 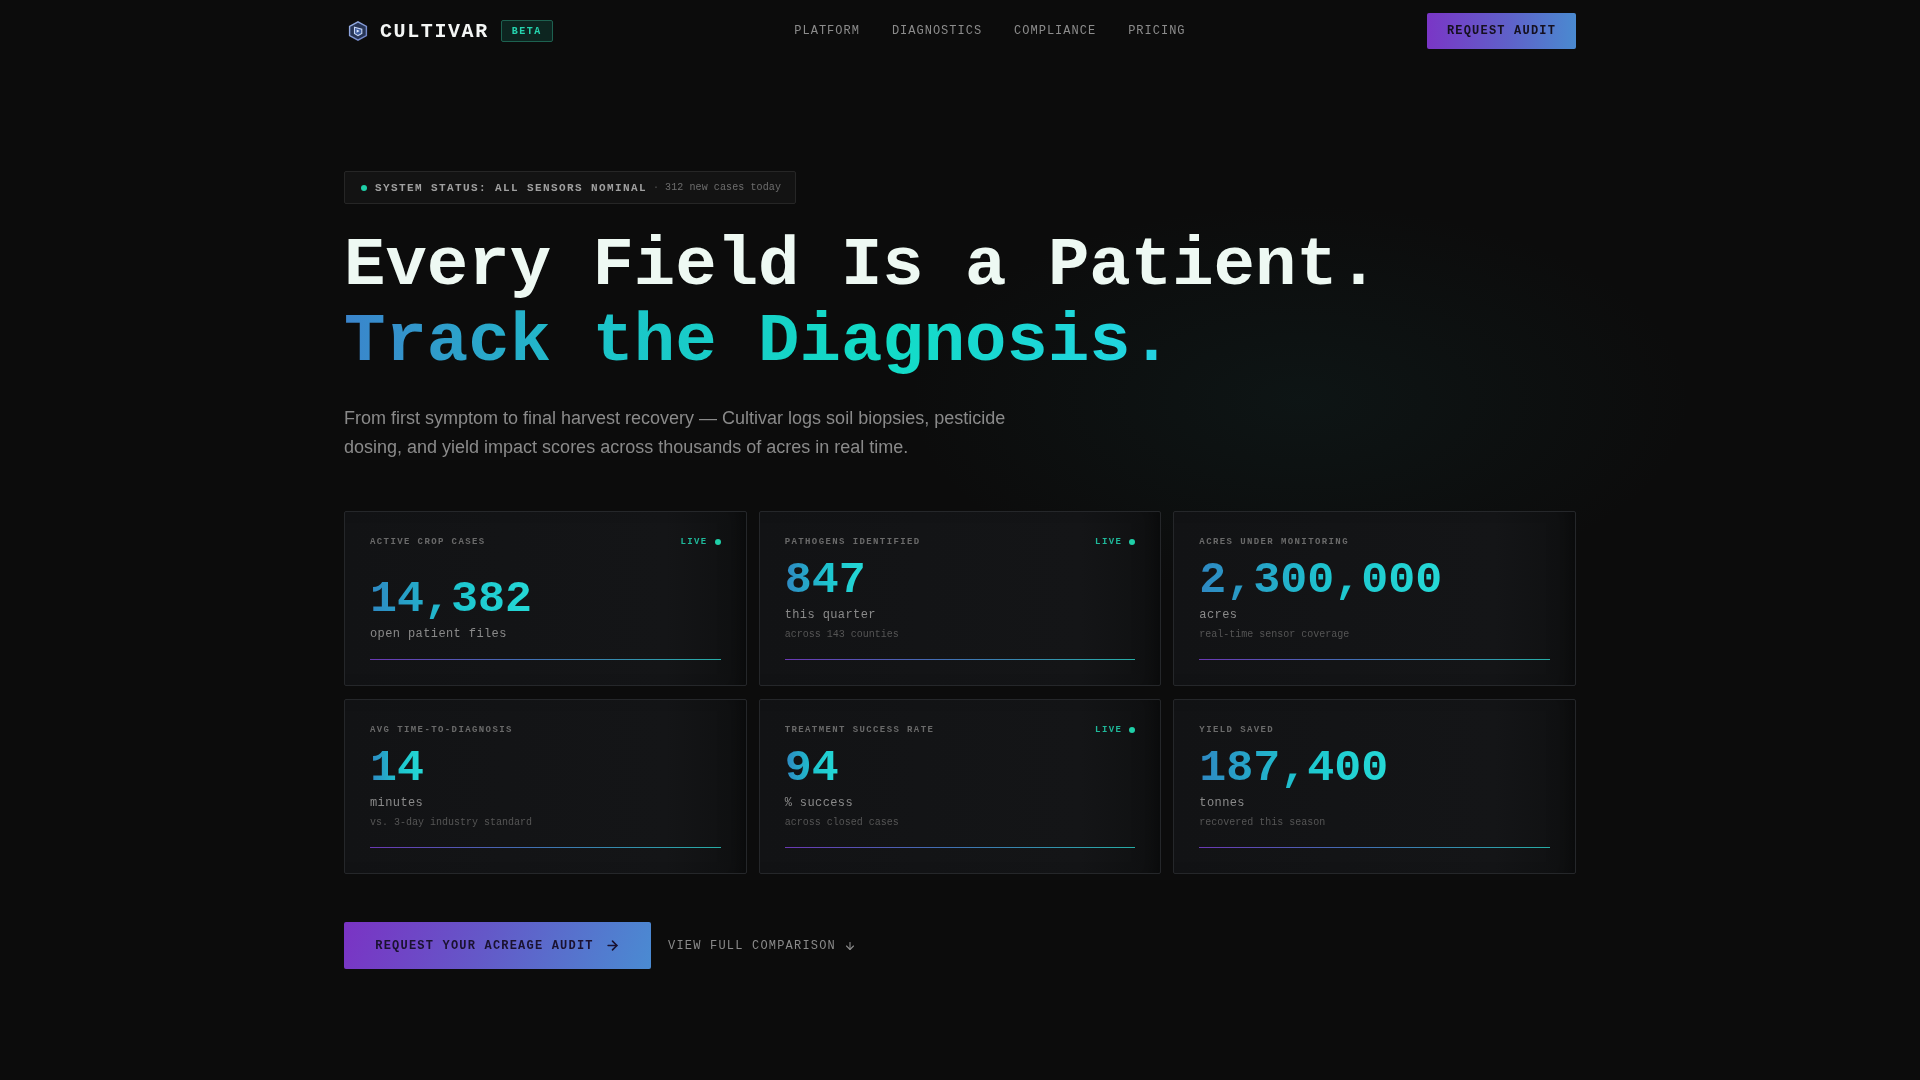 I want to click on hero-description: From first symptom to final harvest recovery — Cultivar logs soil biopsies, pesticide dosing, and yield impact scores across thousands of acres in real time., so click(x=675, y=433).